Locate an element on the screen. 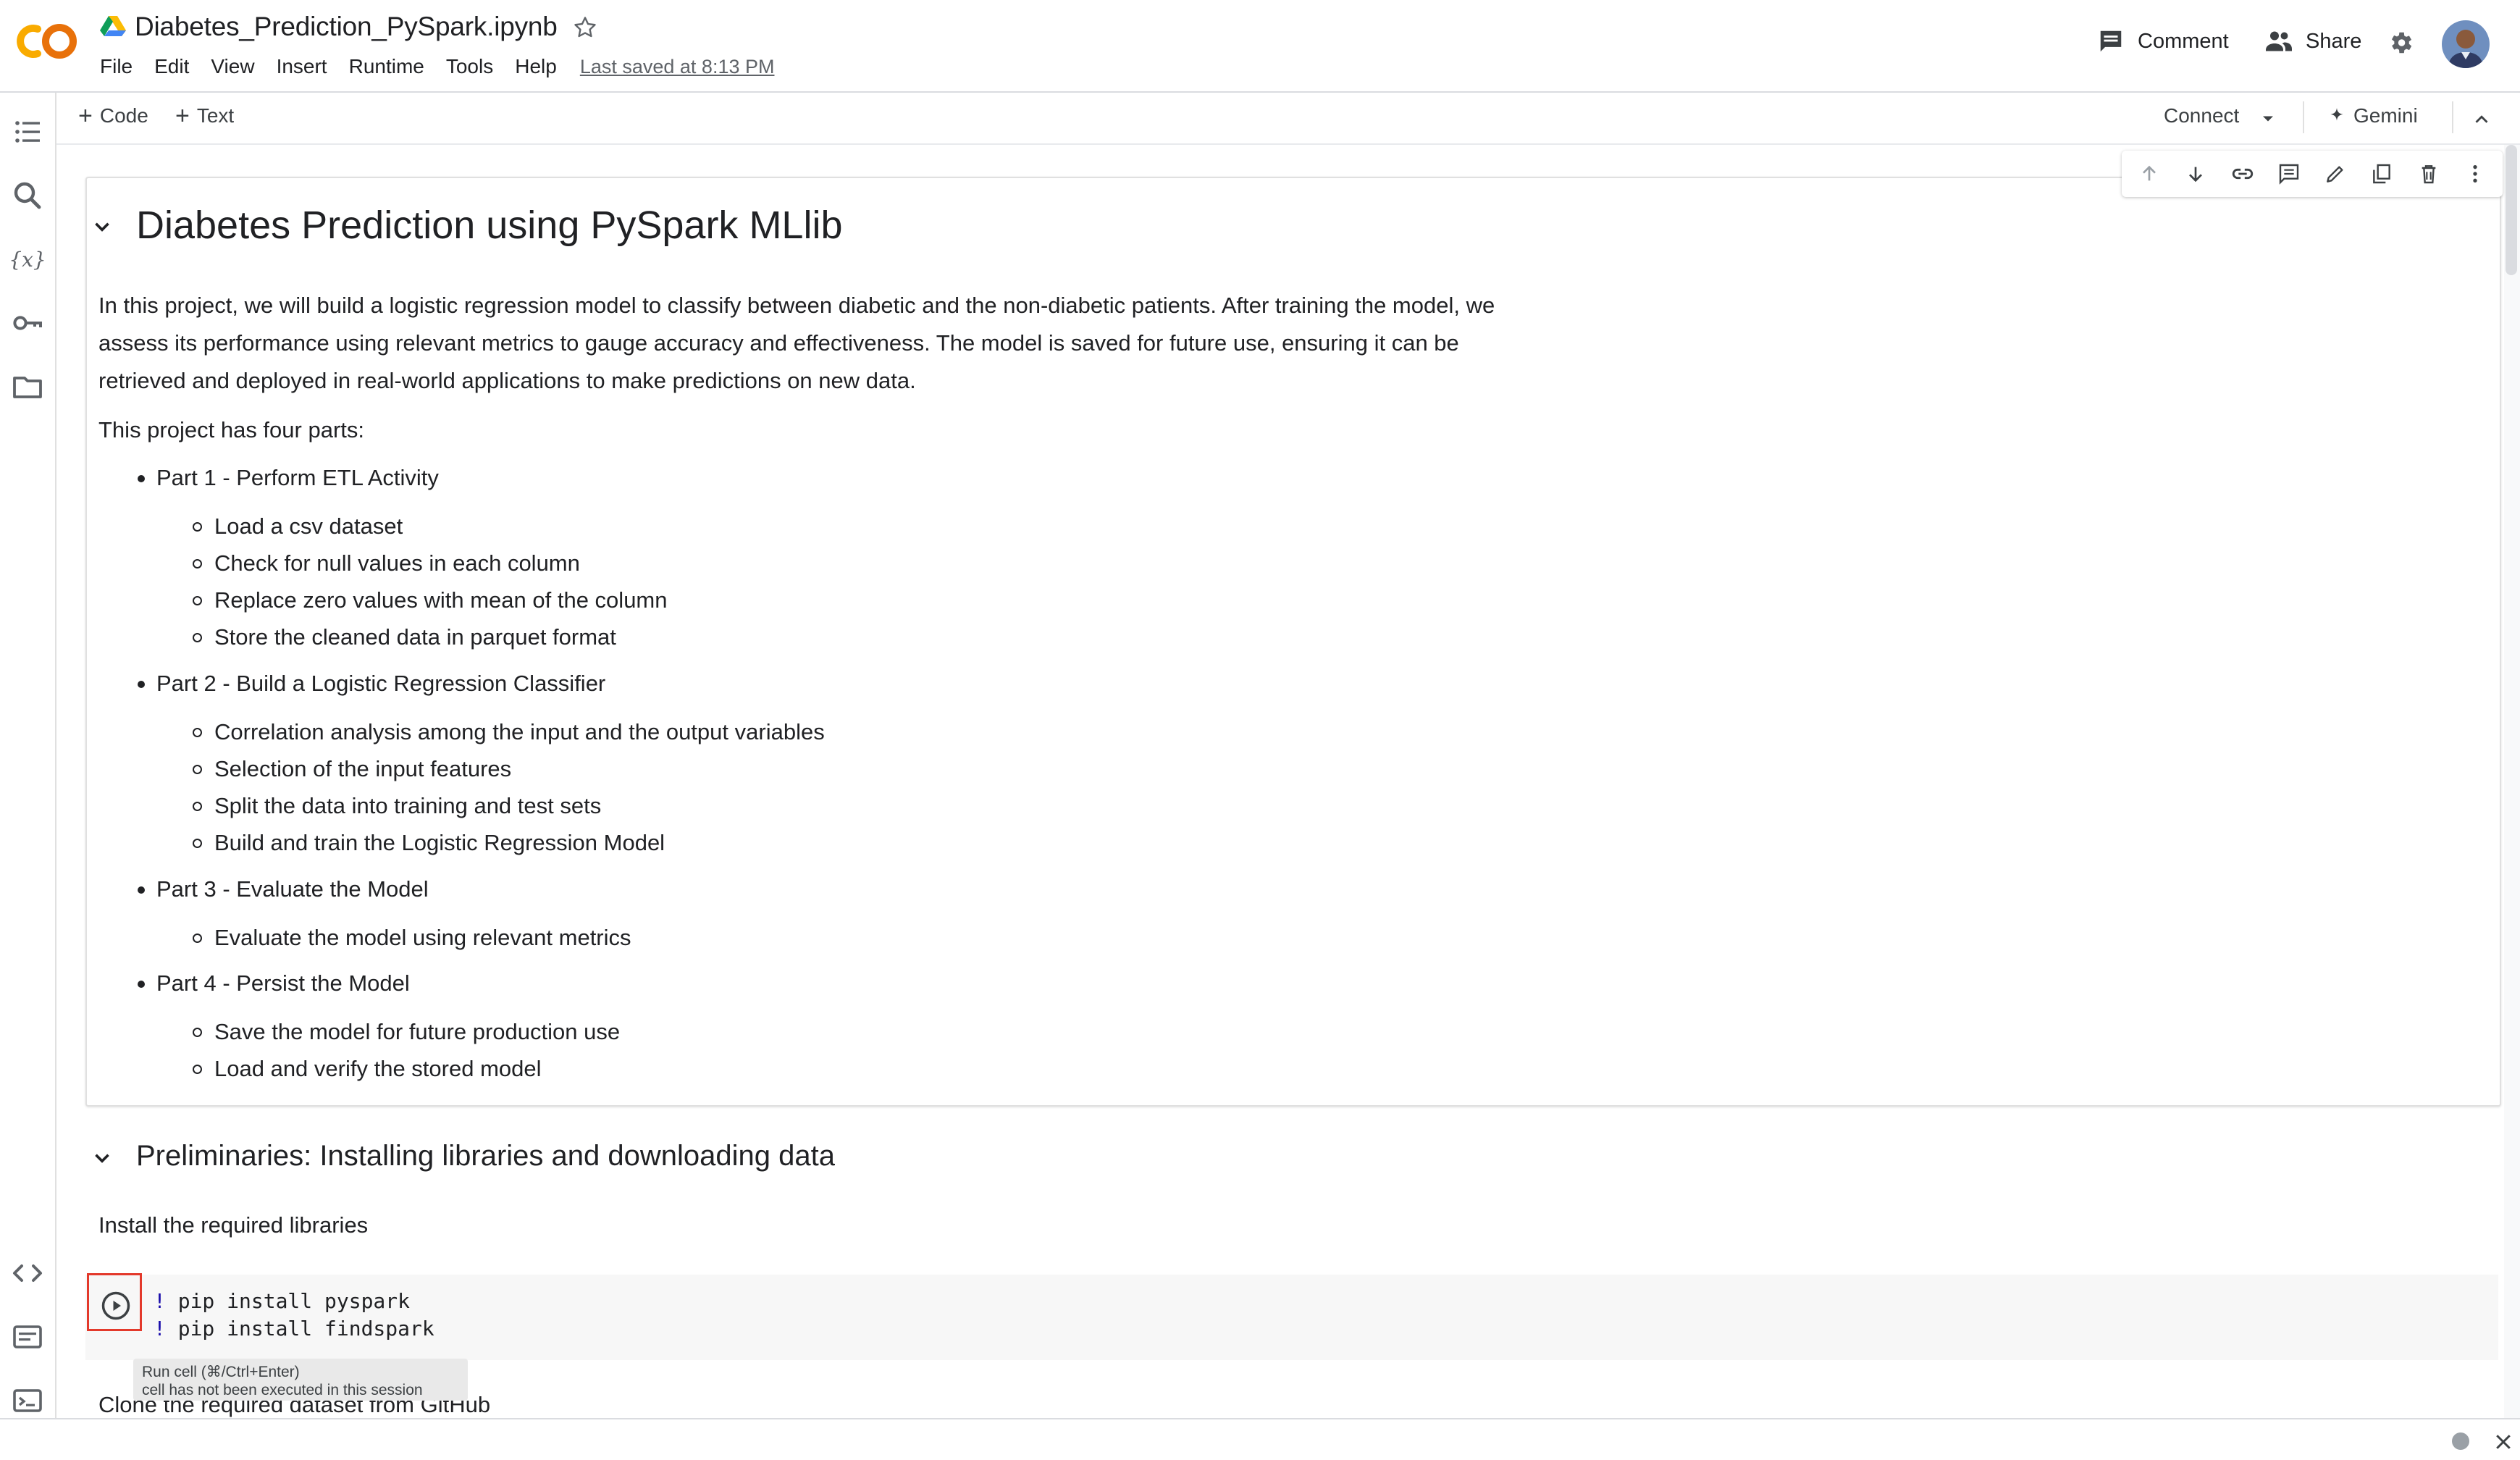 Image resolution: width=2520 pixels, height=1460 pixels. chevron-up-icon is located at coordinates (2481, 120).